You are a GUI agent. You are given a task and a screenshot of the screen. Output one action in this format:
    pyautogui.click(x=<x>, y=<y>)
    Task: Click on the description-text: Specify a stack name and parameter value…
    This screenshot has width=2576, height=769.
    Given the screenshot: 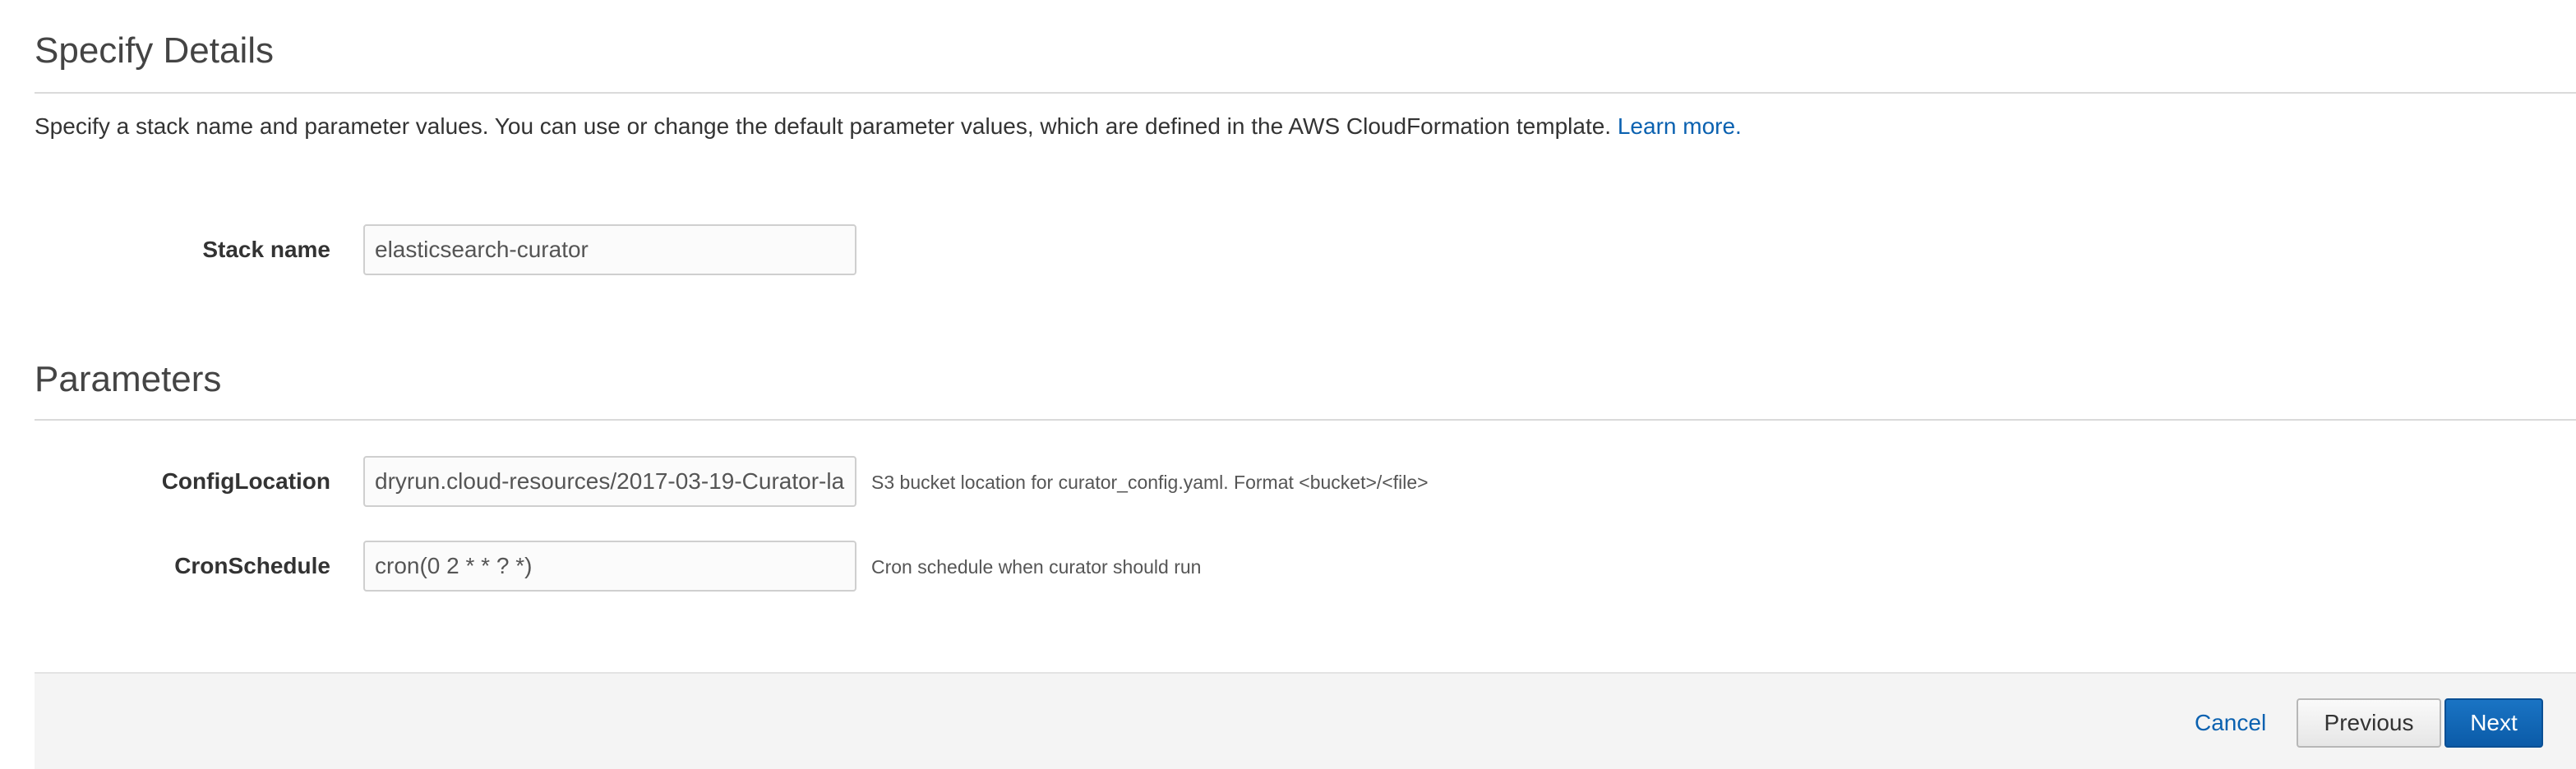 What is the action you would take?
    pyautogui.click(x=823, y=126)
    